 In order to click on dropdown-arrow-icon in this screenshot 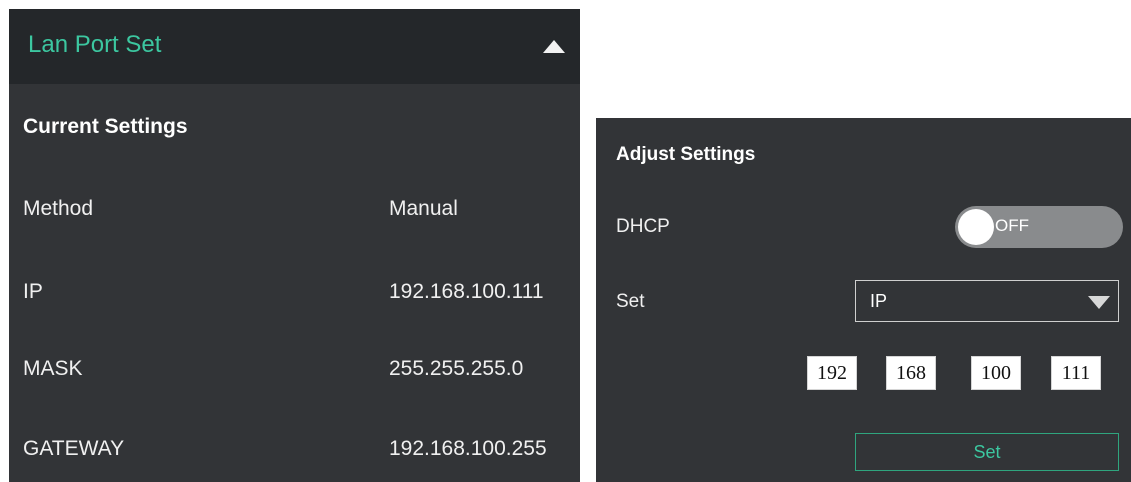, I will do `click(1099, 302)`.